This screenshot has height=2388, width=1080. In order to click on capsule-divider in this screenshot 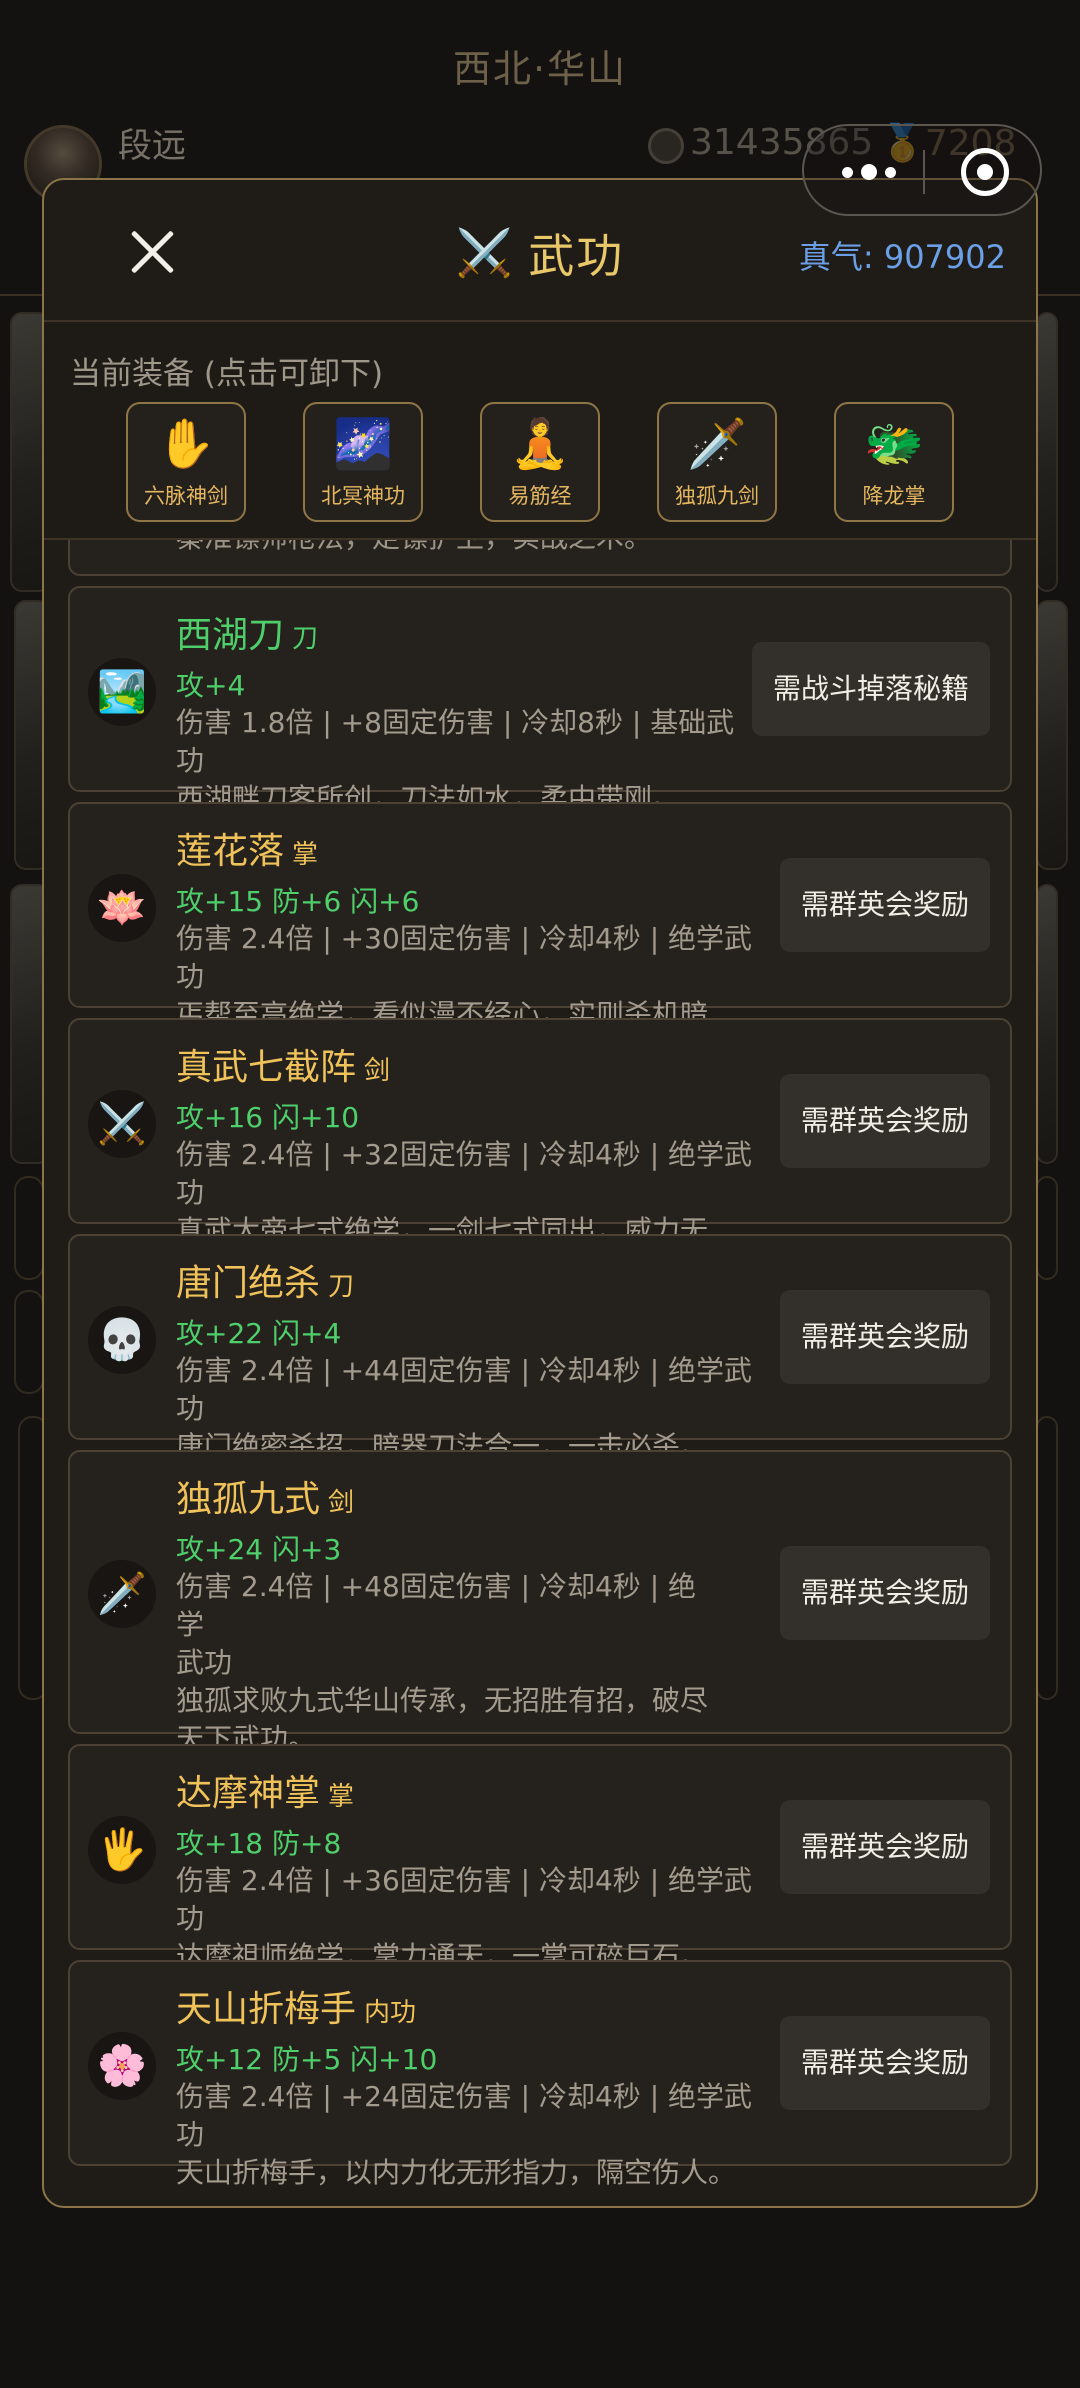, I will do `click(924, 172)`.